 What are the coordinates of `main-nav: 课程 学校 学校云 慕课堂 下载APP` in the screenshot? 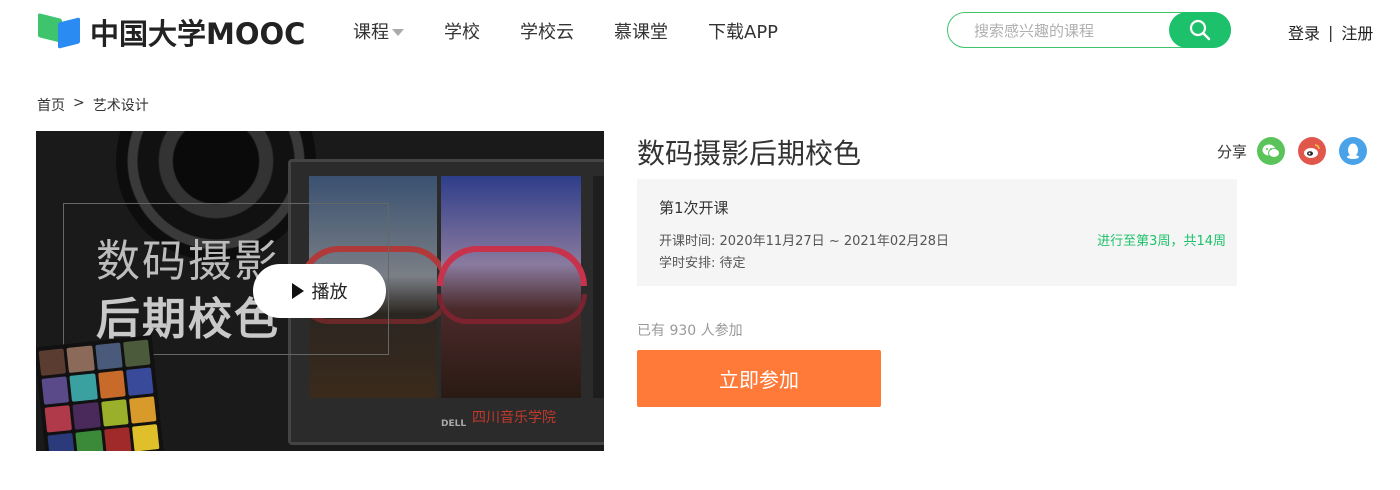 It's located at (585, 31).